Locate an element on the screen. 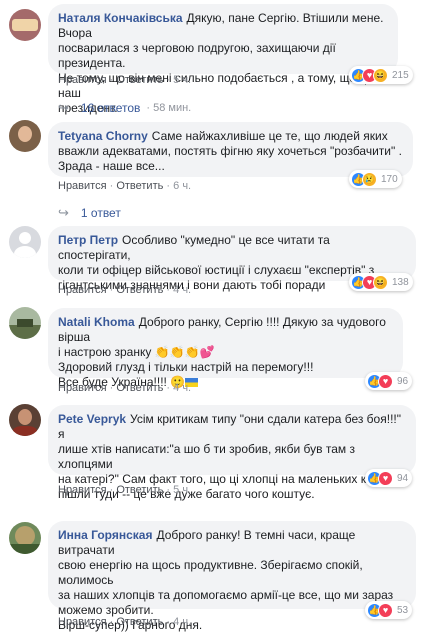 This screenshot has height=633, width=442. comment-author: Natali Khoma is located at coordinates (96, 322).